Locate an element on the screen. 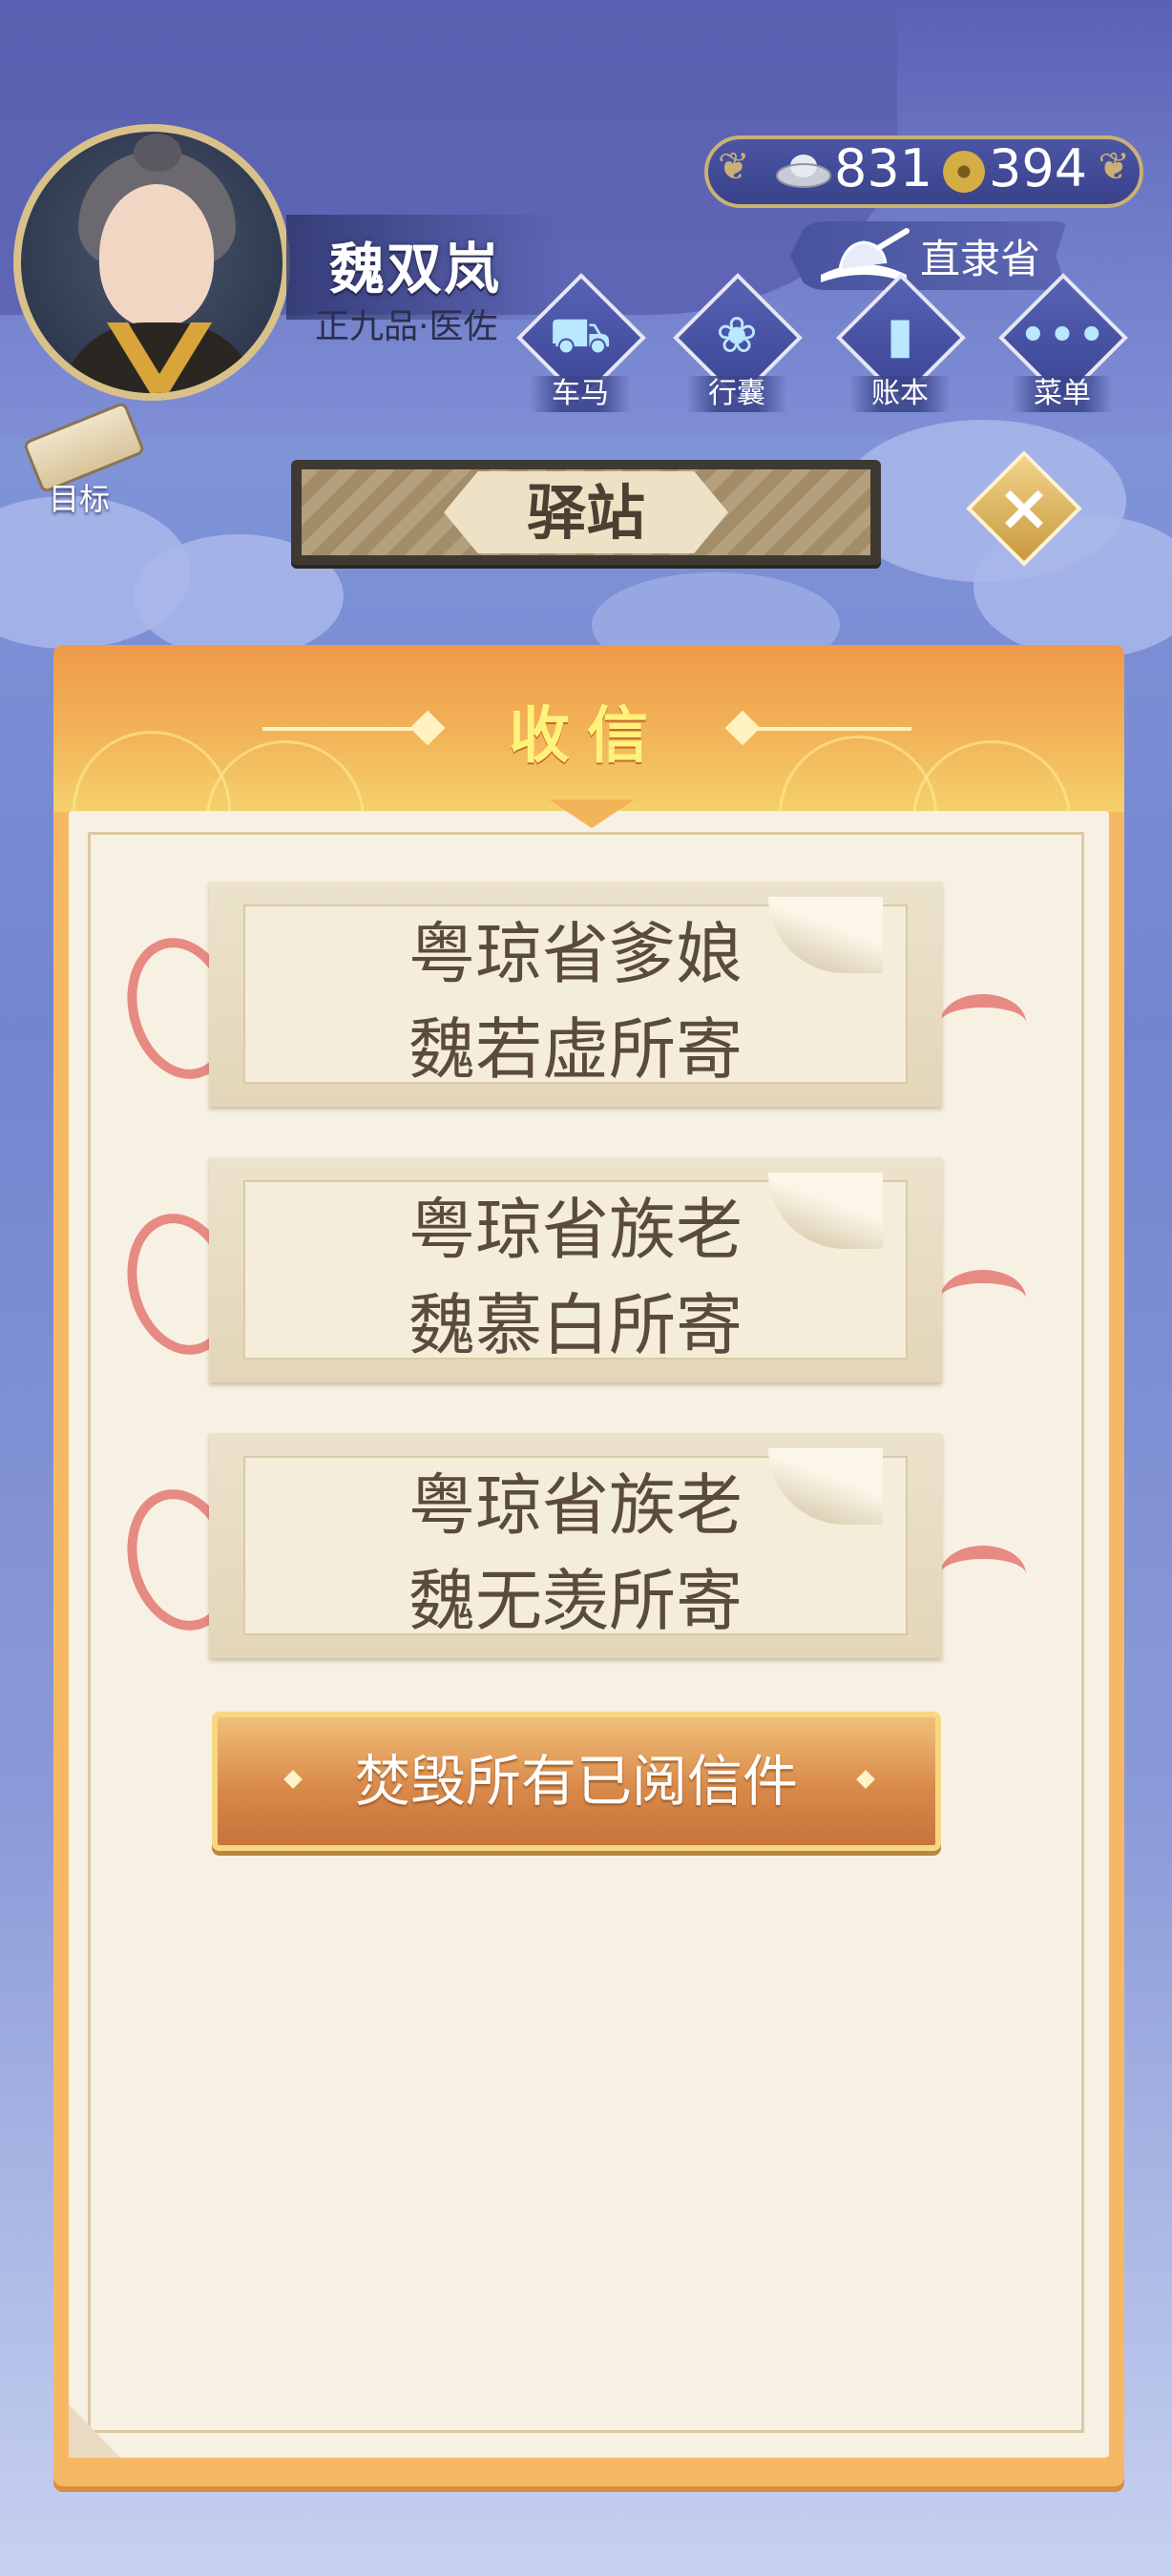  screen-title: 驿站 is located at coordinates (585, 513).